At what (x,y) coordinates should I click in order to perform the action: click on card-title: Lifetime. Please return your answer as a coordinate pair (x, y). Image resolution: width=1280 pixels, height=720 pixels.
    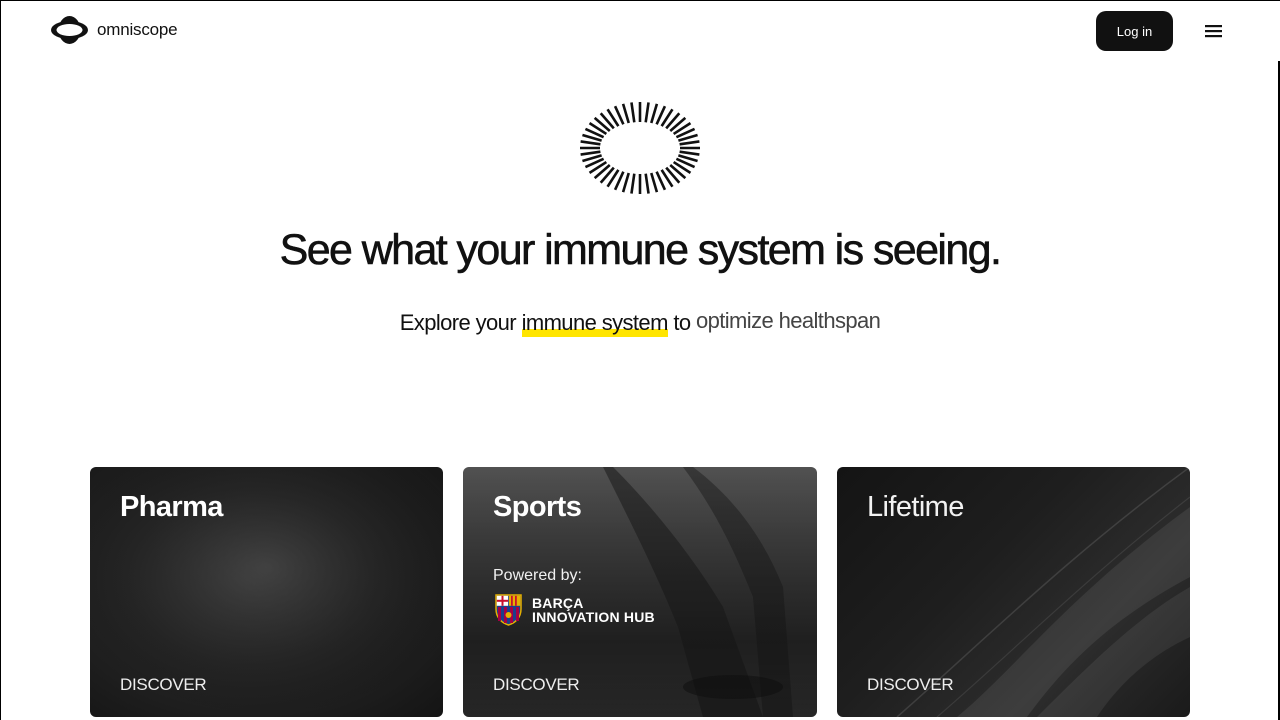
    Looking at the image, I should click on (915, 507).